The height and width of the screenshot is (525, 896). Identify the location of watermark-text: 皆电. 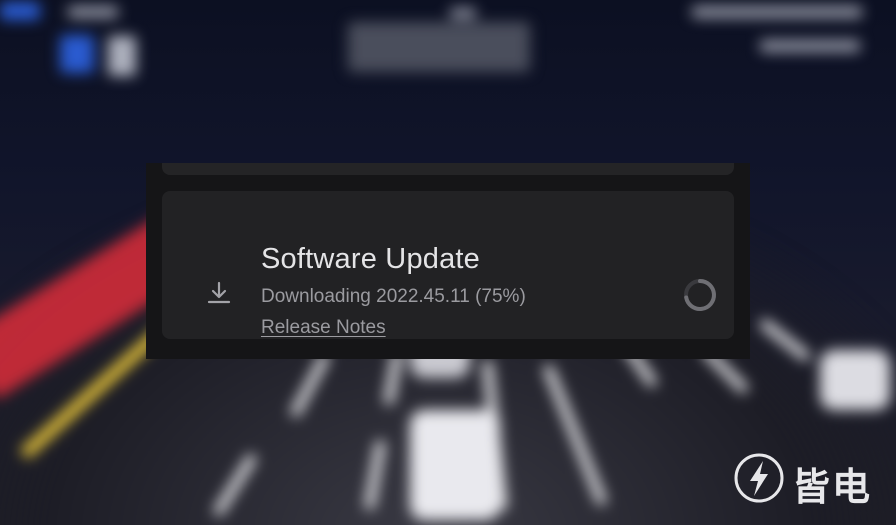
(832, 487).